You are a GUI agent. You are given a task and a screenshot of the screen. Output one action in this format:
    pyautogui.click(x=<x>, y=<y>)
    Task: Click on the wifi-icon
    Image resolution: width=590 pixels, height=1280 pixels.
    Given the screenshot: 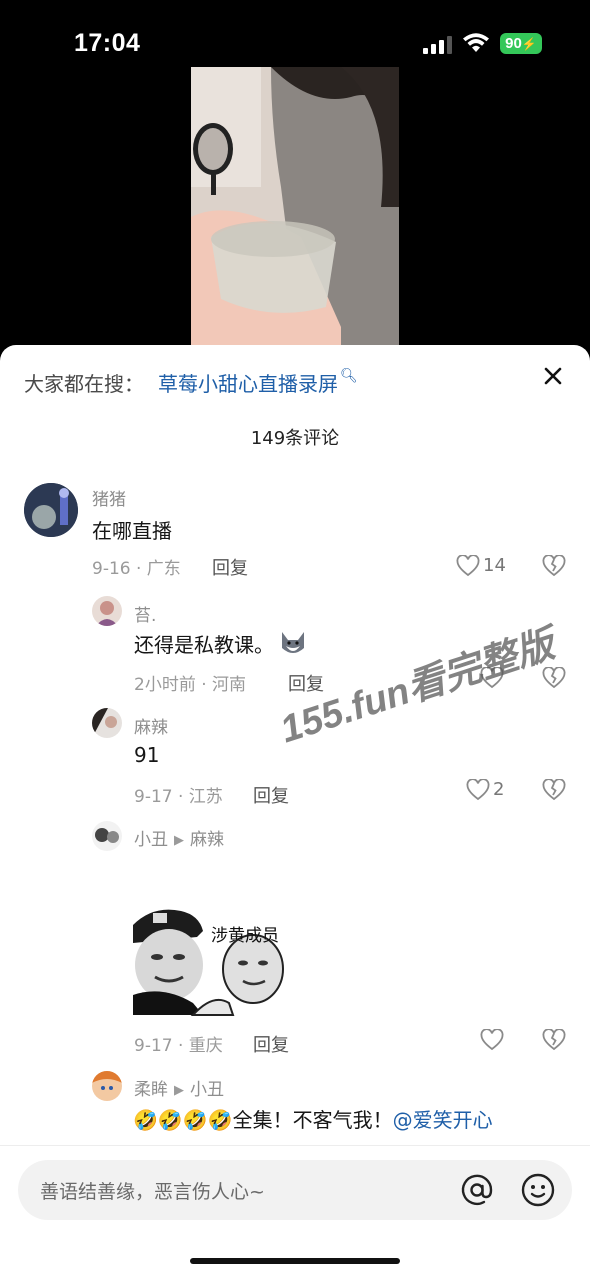 What is the action you would take?
    pyautogui.click(x=476, y=42)
    